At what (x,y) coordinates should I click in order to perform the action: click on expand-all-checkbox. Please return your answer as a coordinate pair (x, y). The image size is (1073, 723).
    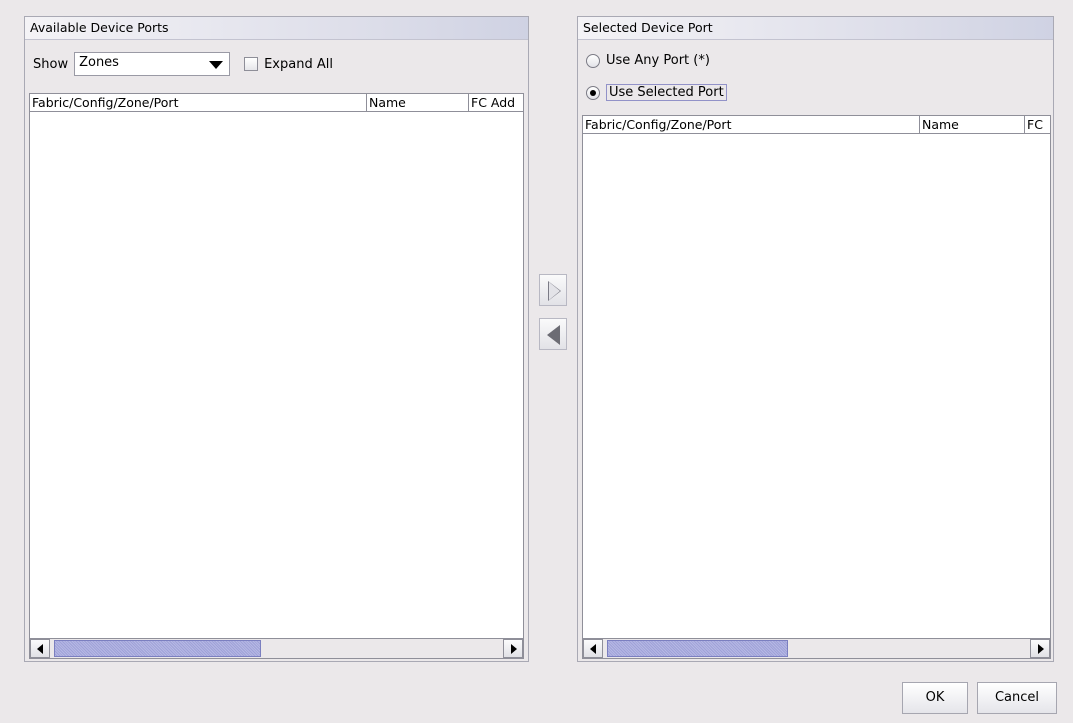
    Looking at the image, I should click on (251, 64).